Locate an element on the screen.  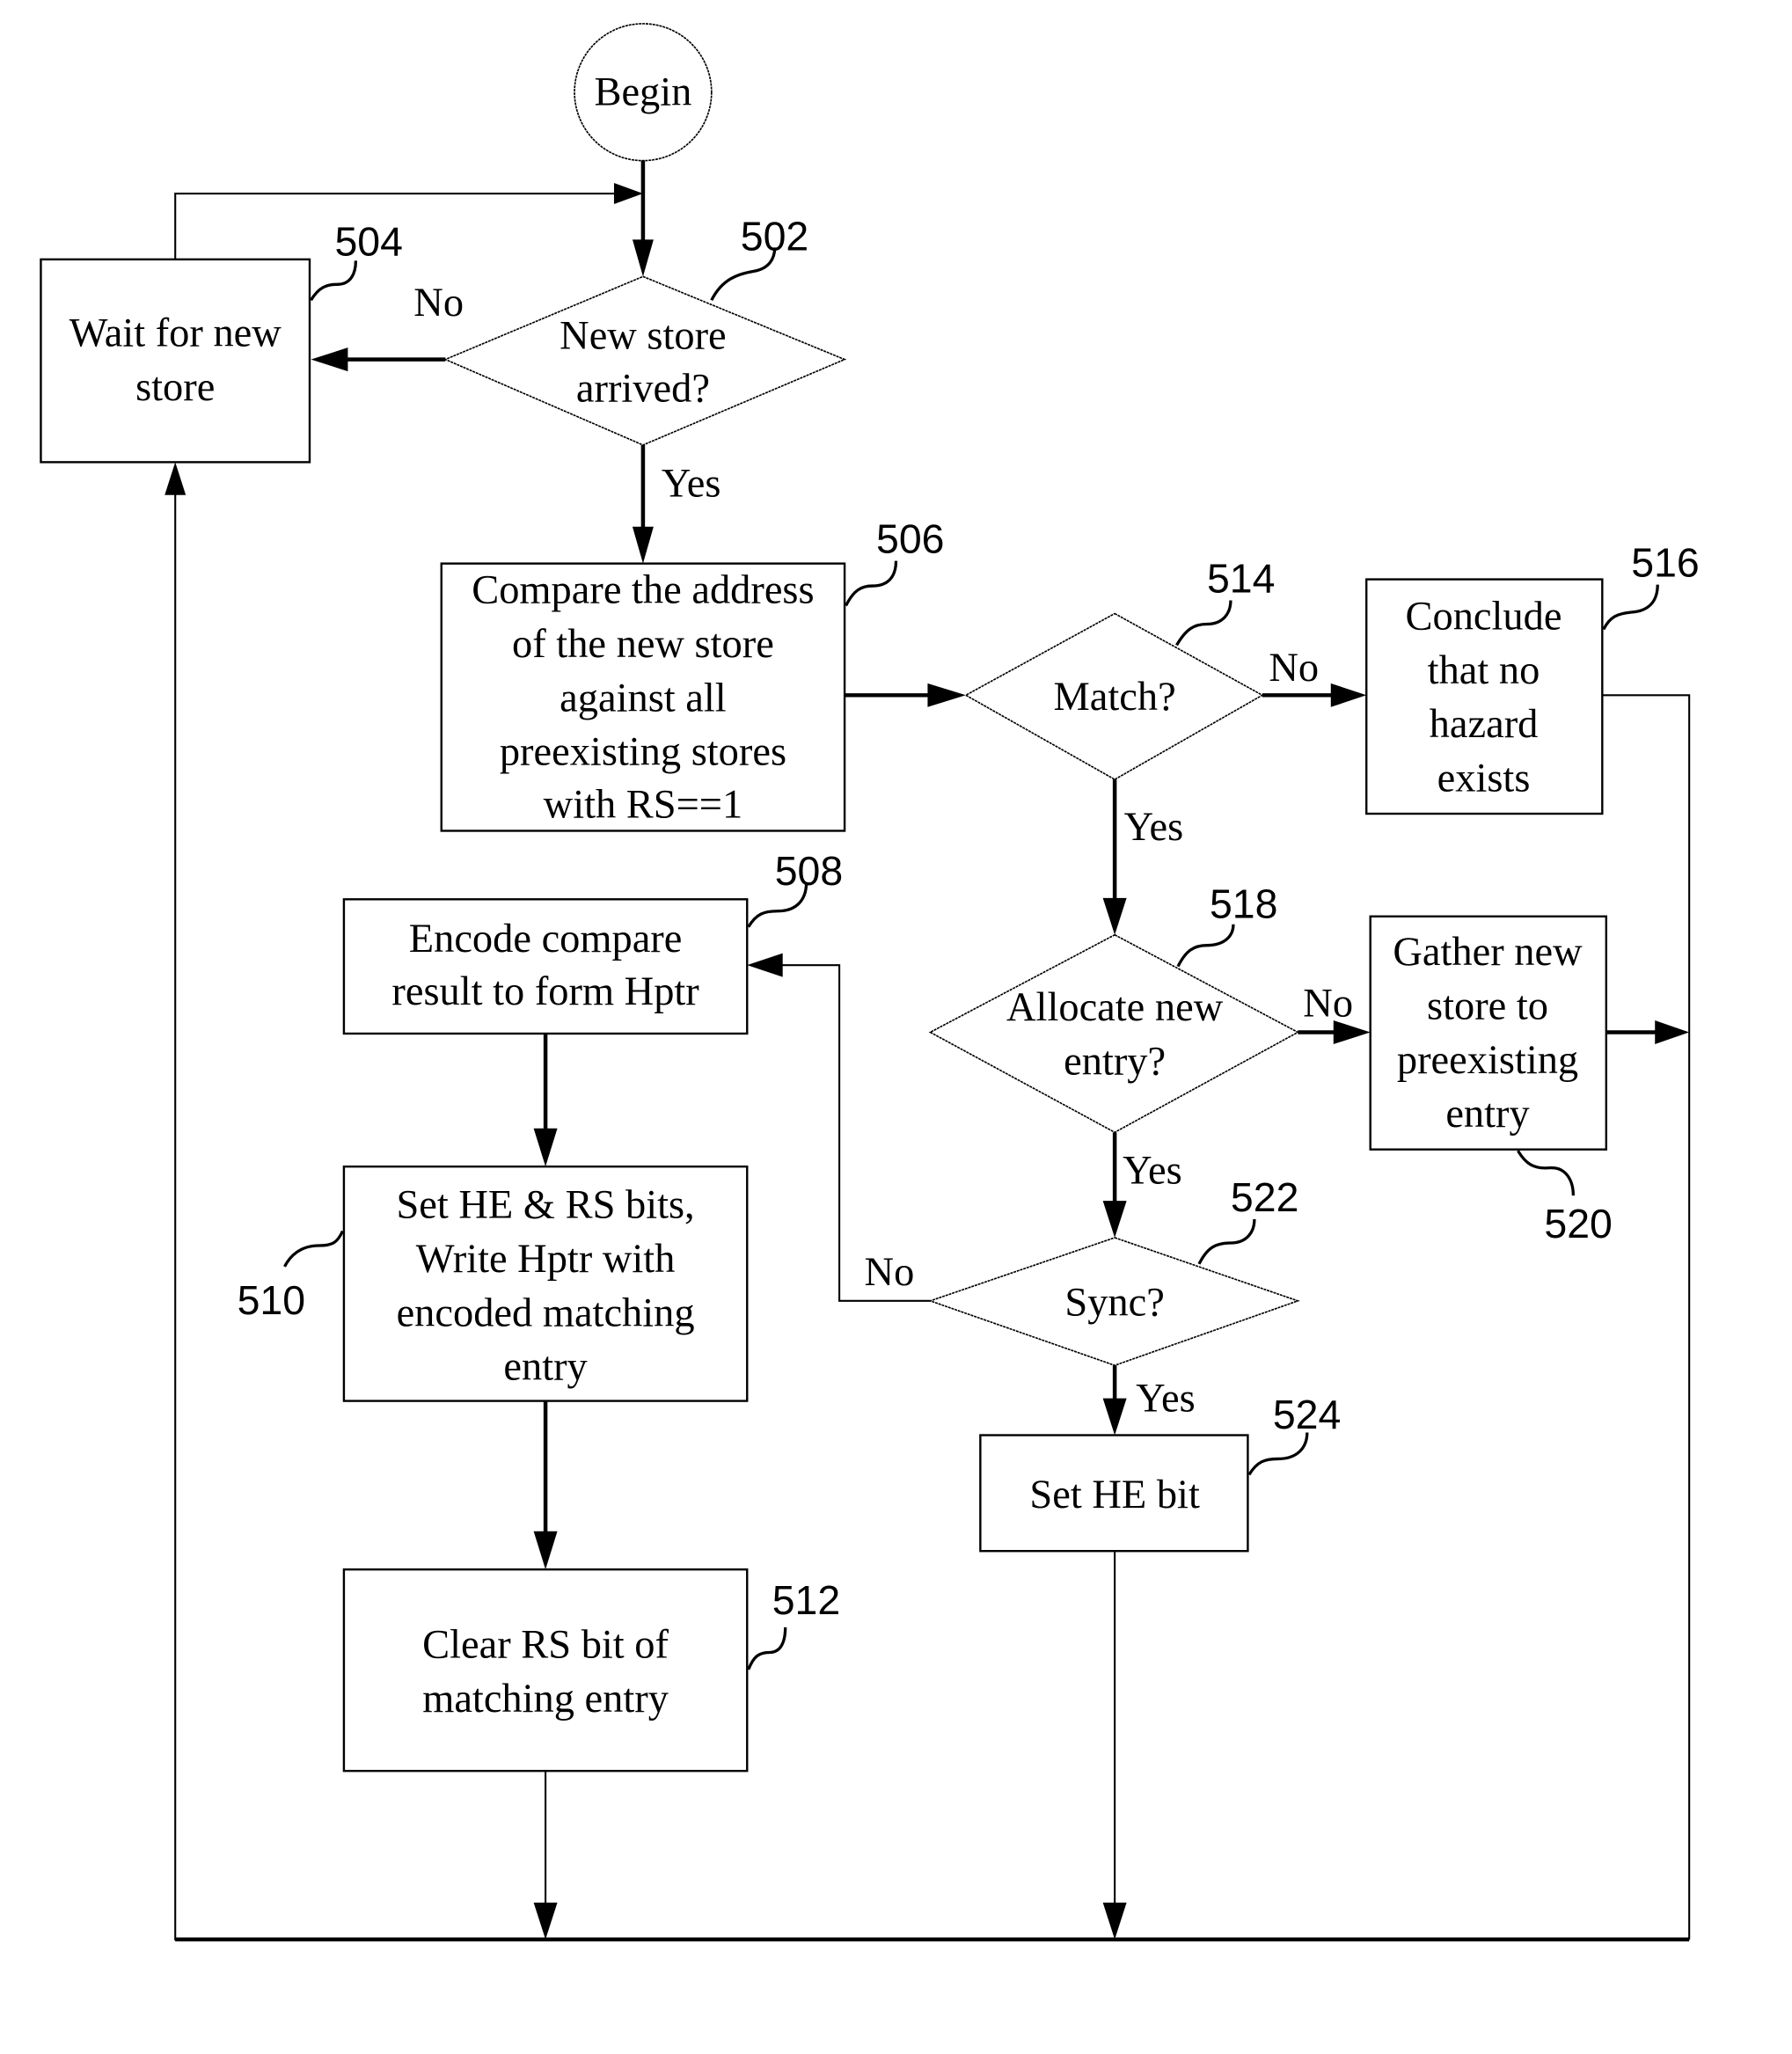
edge-516-rail is located at coordinates (1646, 1317).